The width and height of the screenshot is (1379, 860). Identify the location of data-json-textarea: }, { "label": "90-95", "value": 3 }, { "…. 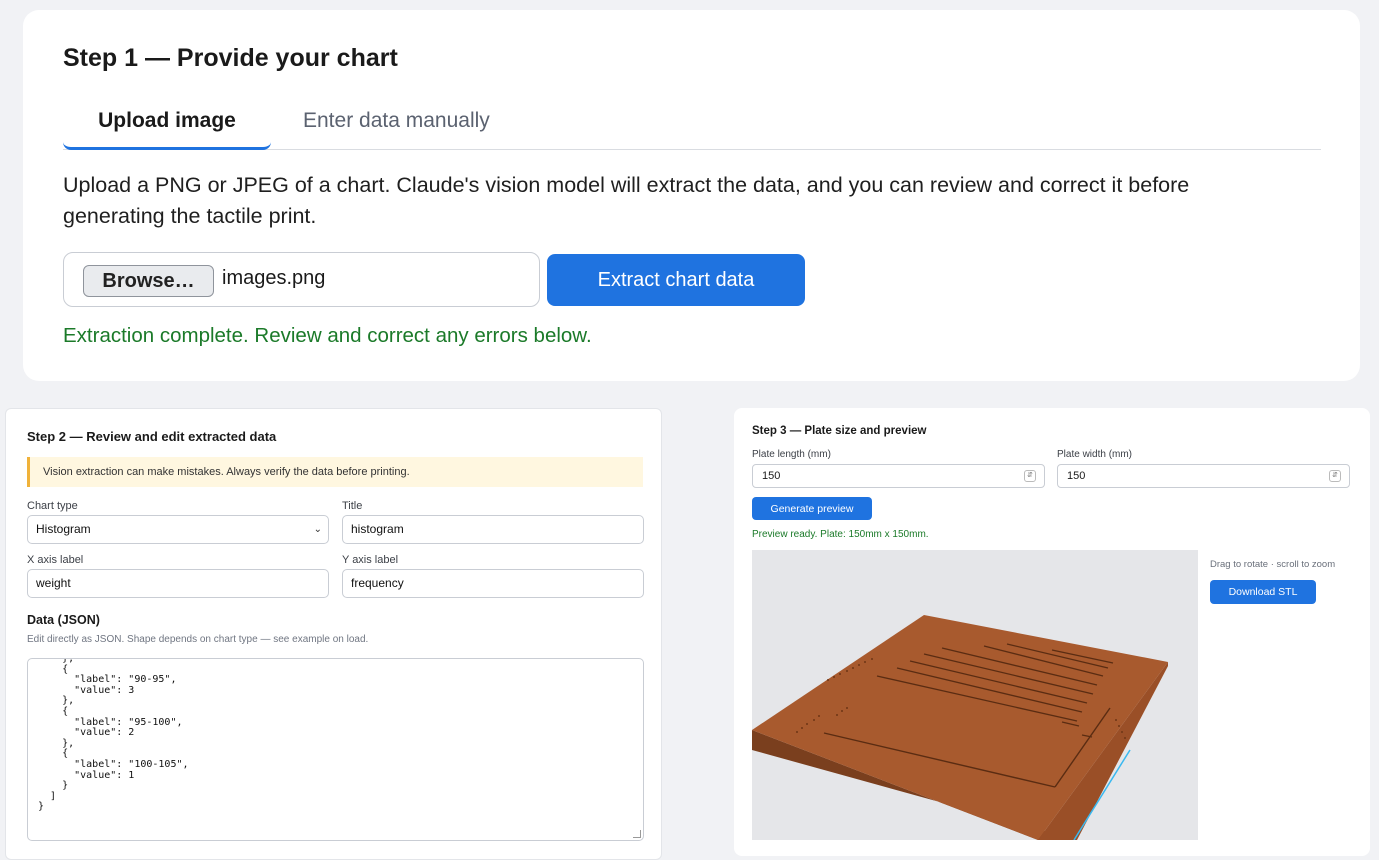
(335, 749).